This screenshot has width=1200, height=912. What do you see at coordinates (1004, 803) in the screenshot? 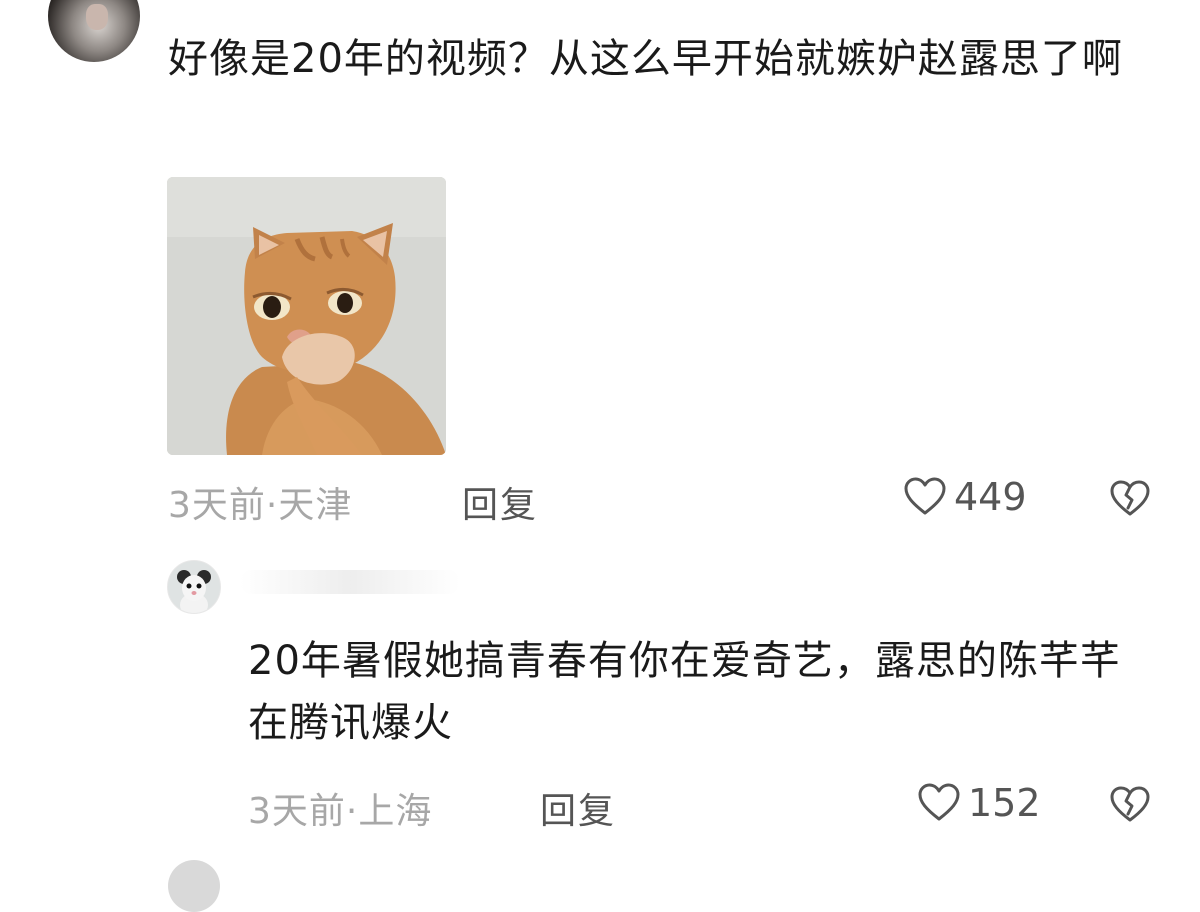
I see `like-count: 152` at bounding box center [1004, 803].